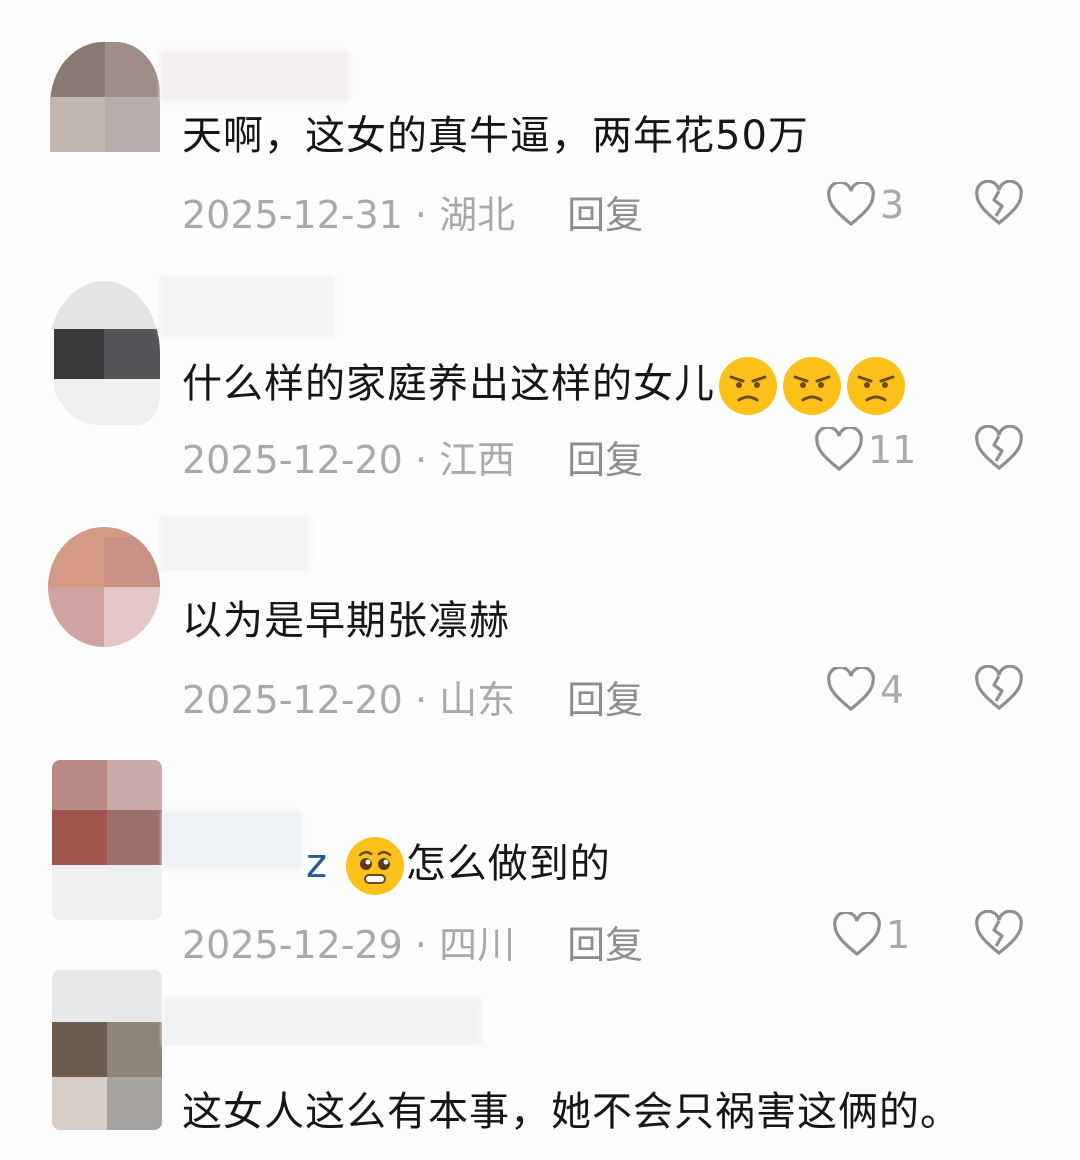 The image size is (1080, 1160). What do you see at coordinates (477, 460) in the screenshot?
I see `comment-location: 江西` at bounding box center [477, 460].